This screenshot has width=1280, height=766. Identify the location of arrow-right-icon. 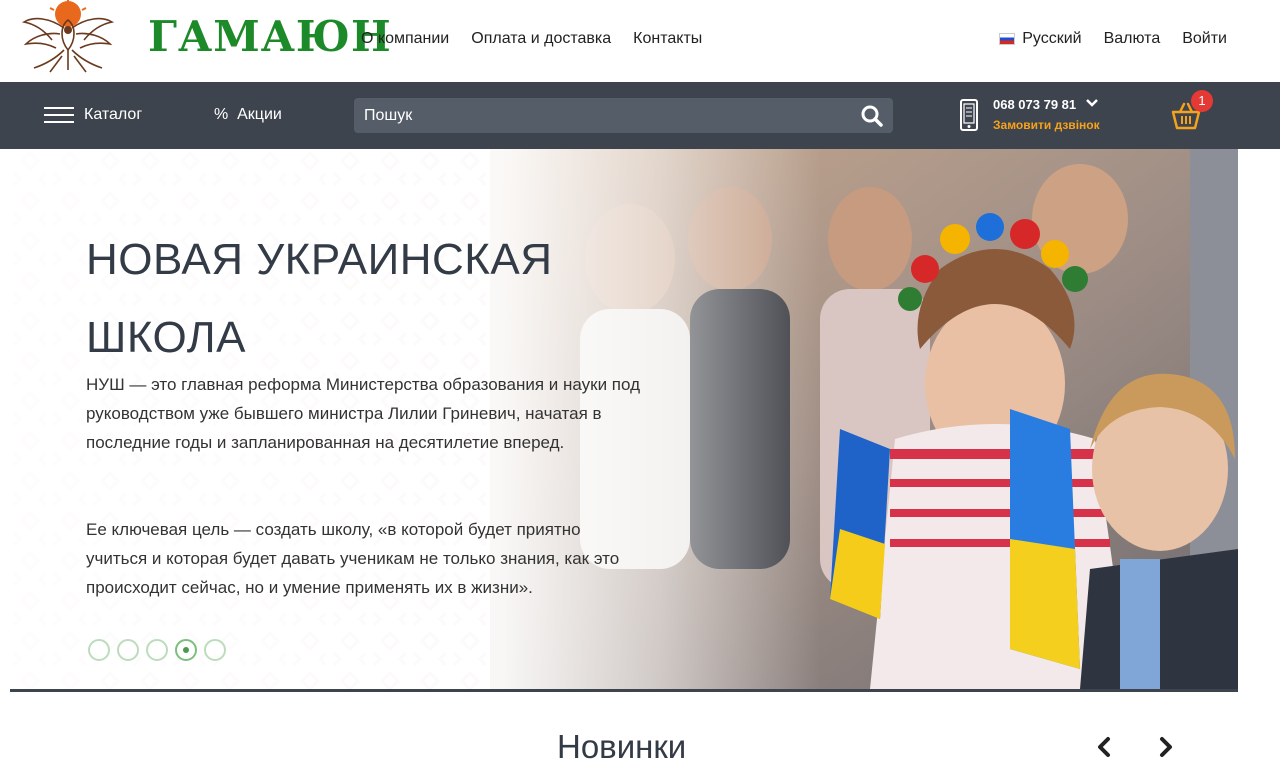
(1166, 747).